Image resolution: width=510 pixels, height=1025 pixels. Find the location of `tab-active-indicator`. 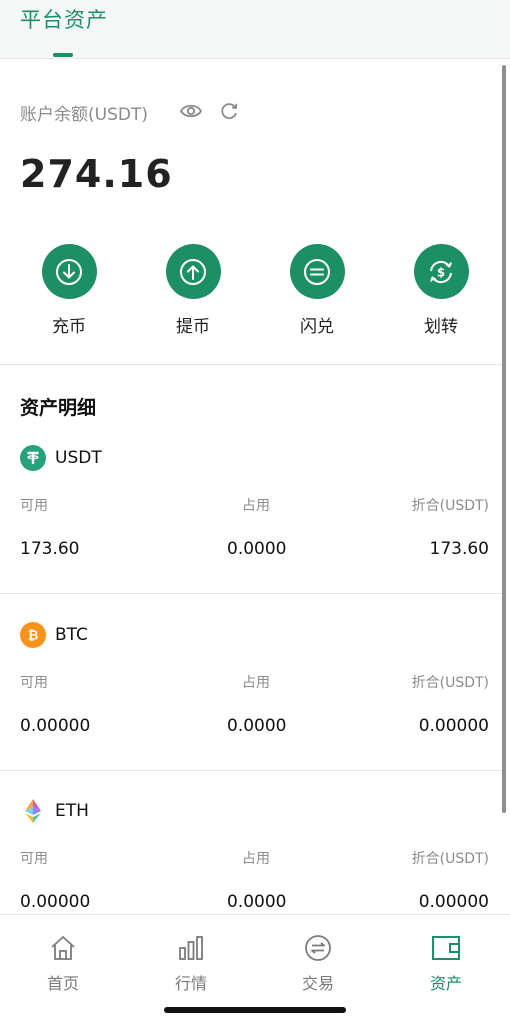

tab-active-indicator is located at coordinates (63, 55).